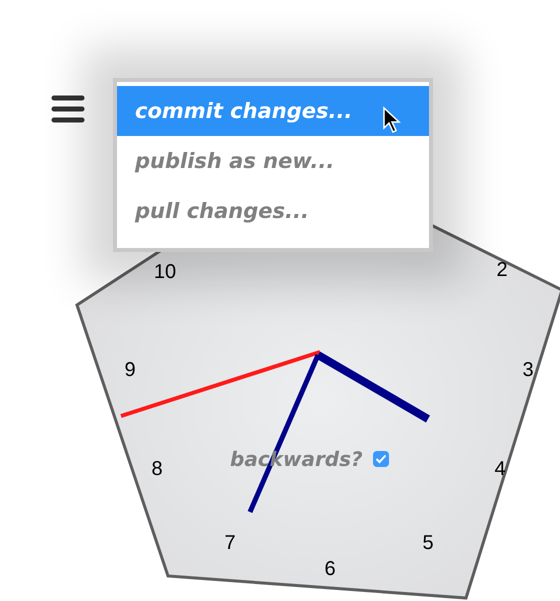 The height and width of the screenshot is (601, 560). Describe the element at coordinates (165, 272) in the screenshot. I see `clock-numeral: 10` at that location.